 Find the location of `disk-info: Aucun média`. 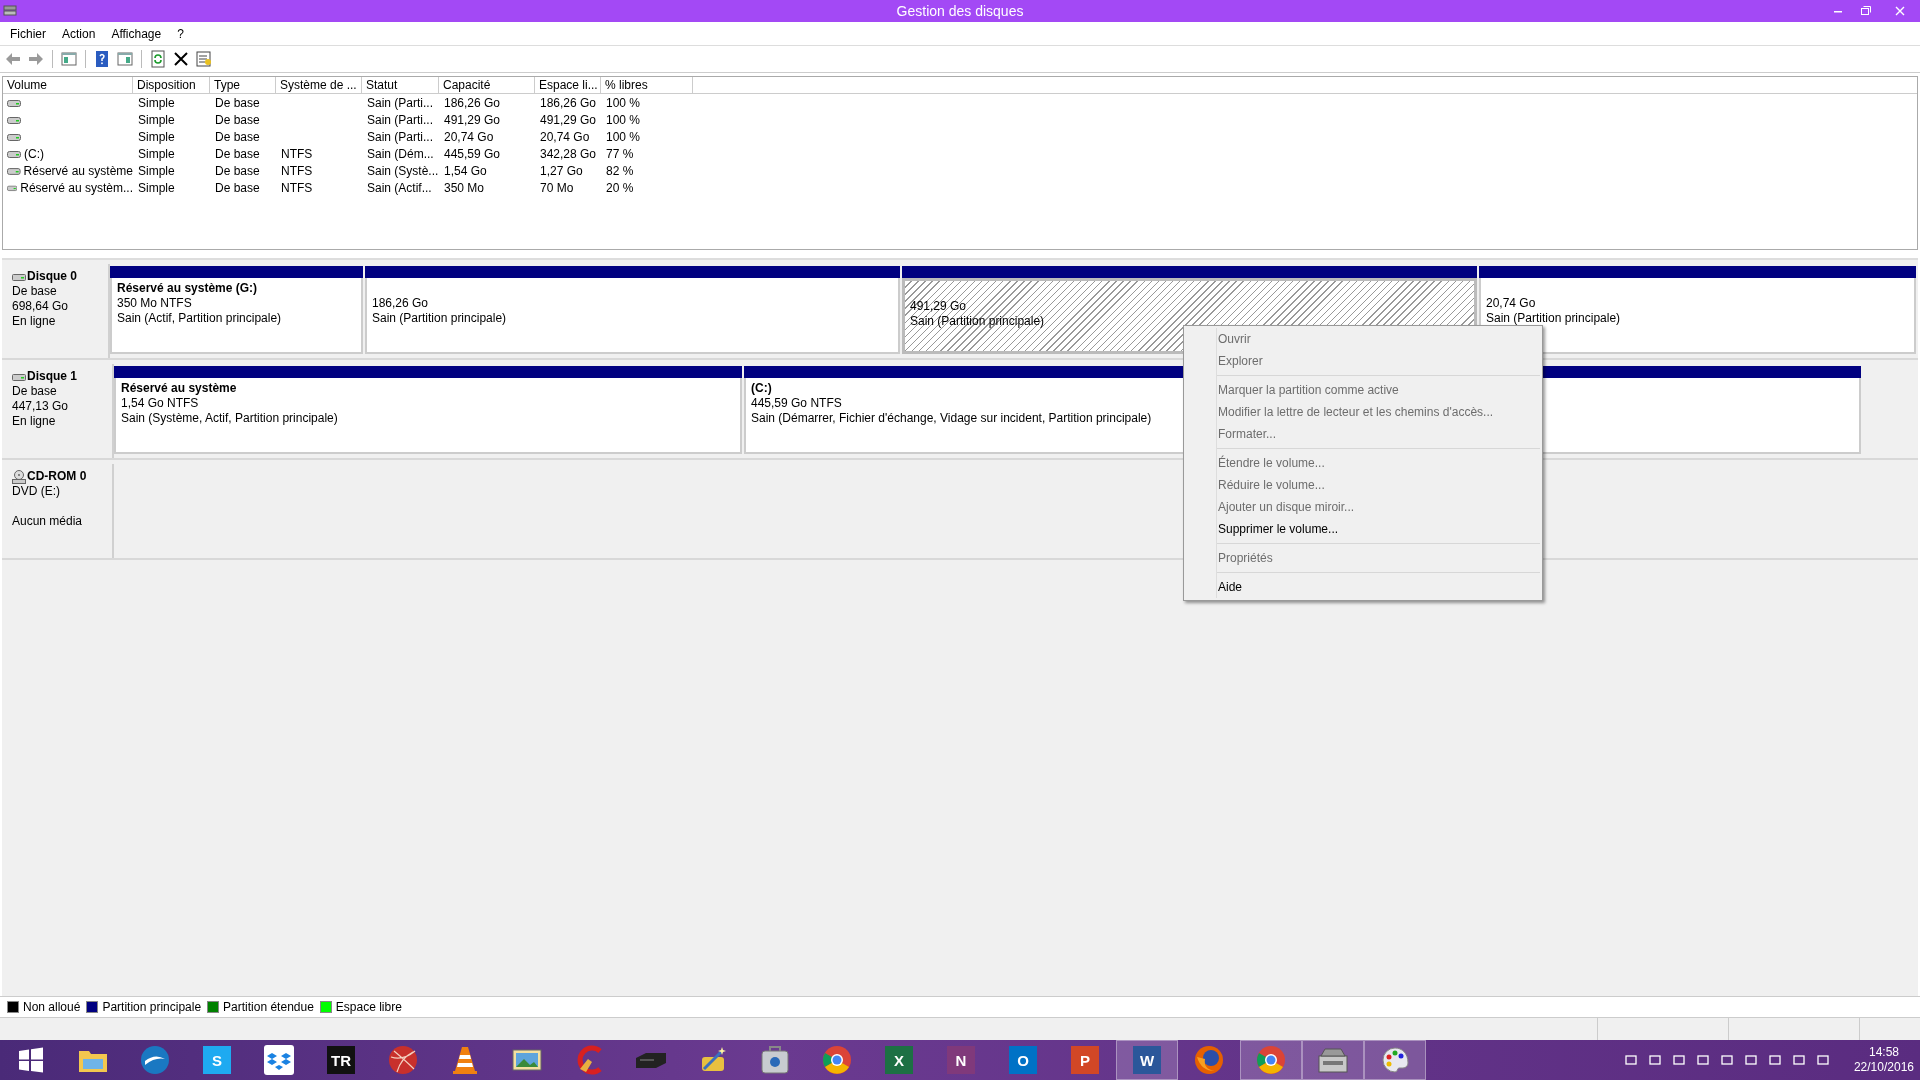

disk-info: Aucun média is located at coordinates (47, 521).